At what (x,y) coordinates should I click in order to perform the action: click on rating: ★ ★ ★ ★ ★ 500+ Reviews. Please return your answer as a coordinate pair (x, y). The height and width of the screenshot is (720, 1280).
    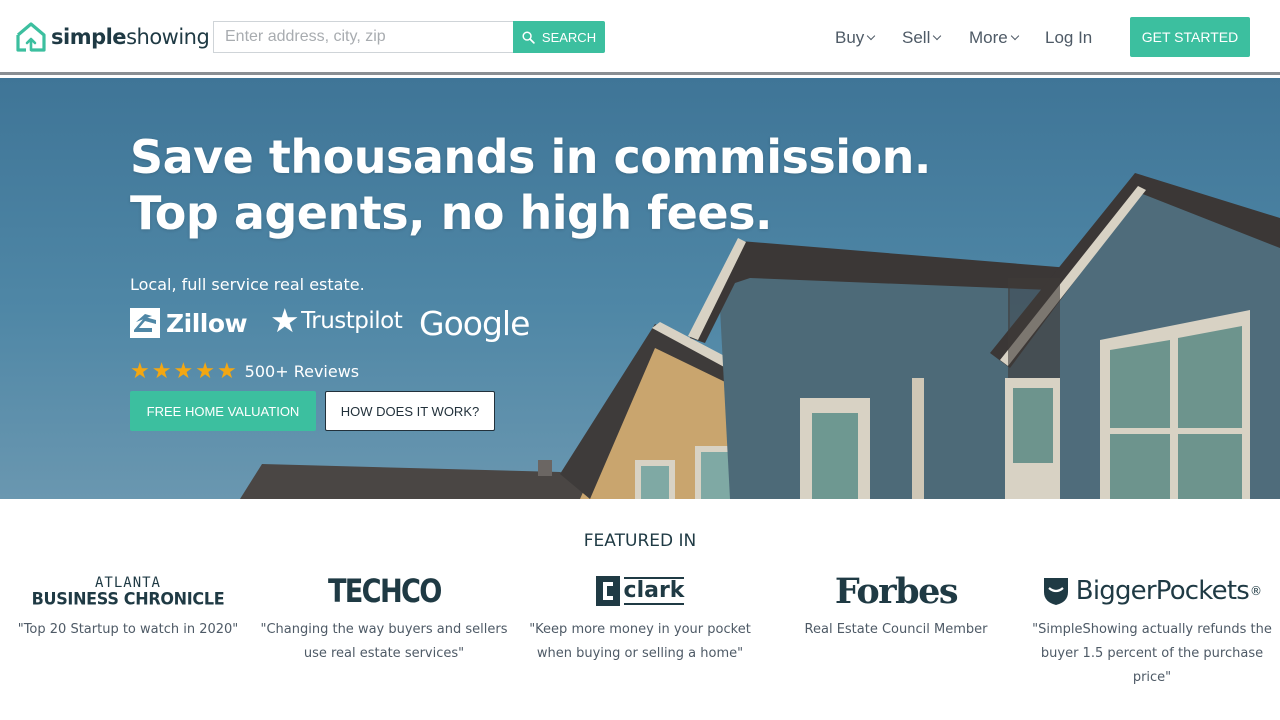
    Looking at the image, I should click on (244, 371).